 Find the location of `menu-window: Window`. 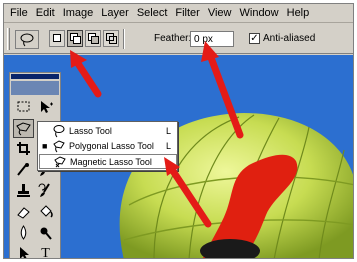

menu-window: Window is located at coordinates (259, 13).